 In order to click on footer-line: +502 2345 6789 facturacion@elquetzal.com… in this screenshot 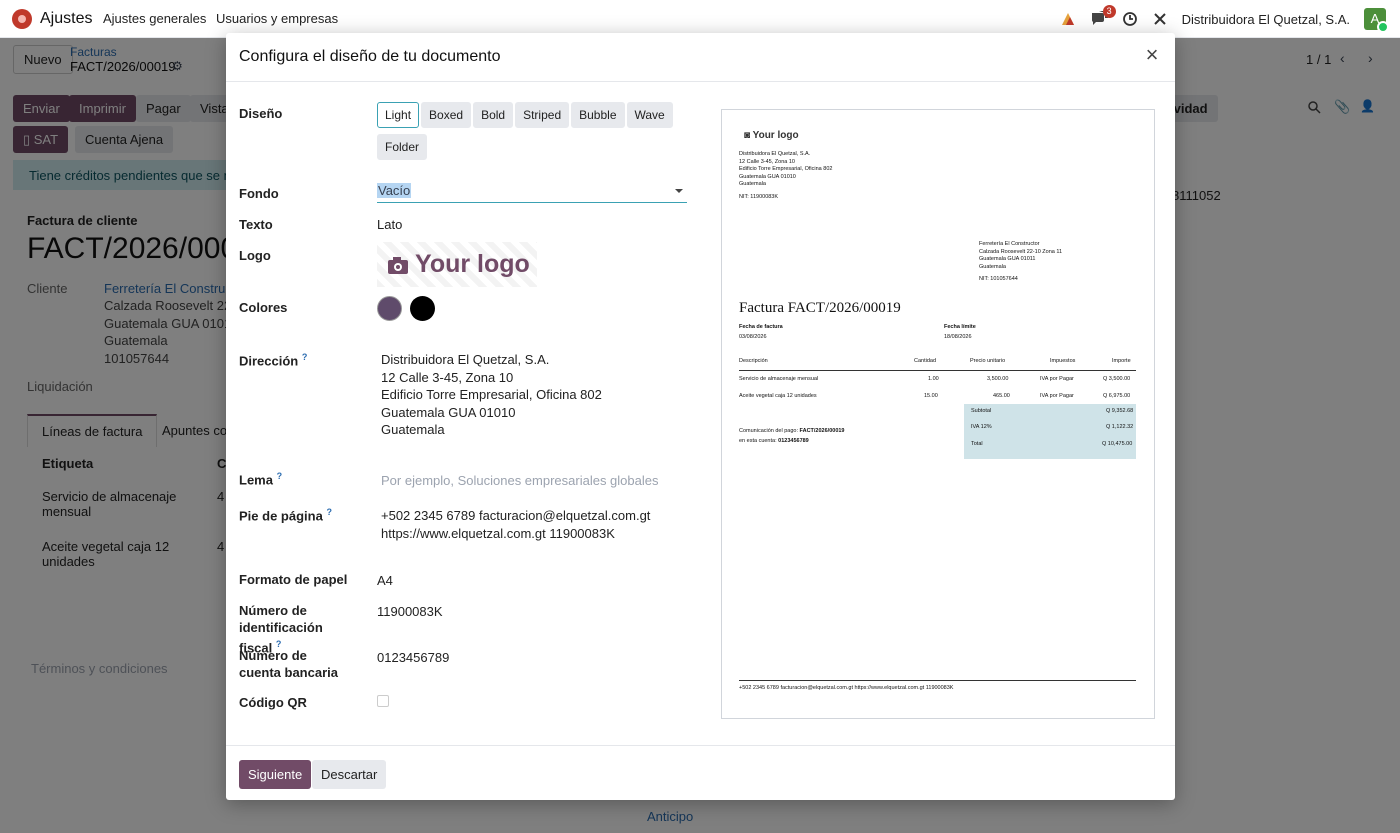, I will do `click(516, 515)`.